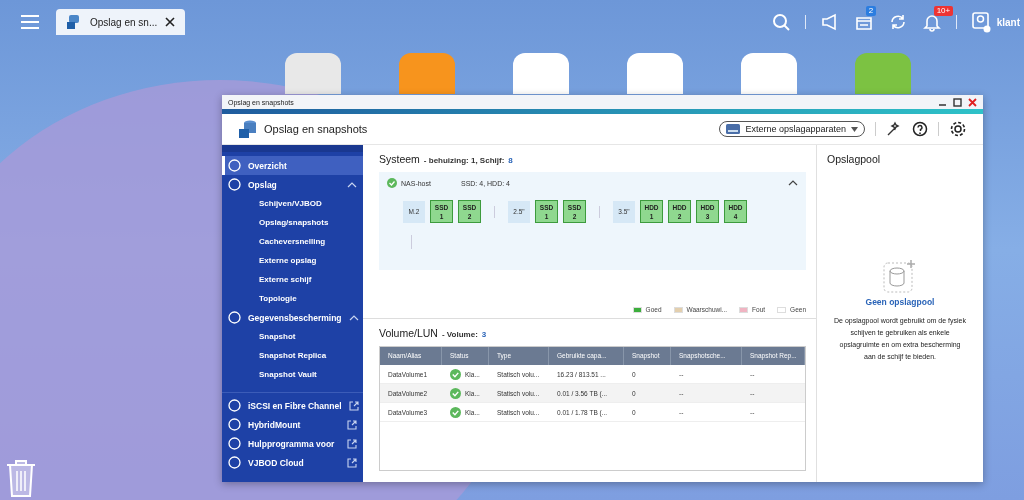 The height and width of the screenshot is (500, 1024). Describe the element at coordinates (957, 102) in the screenshot. I see `maximize-icon` at that location.